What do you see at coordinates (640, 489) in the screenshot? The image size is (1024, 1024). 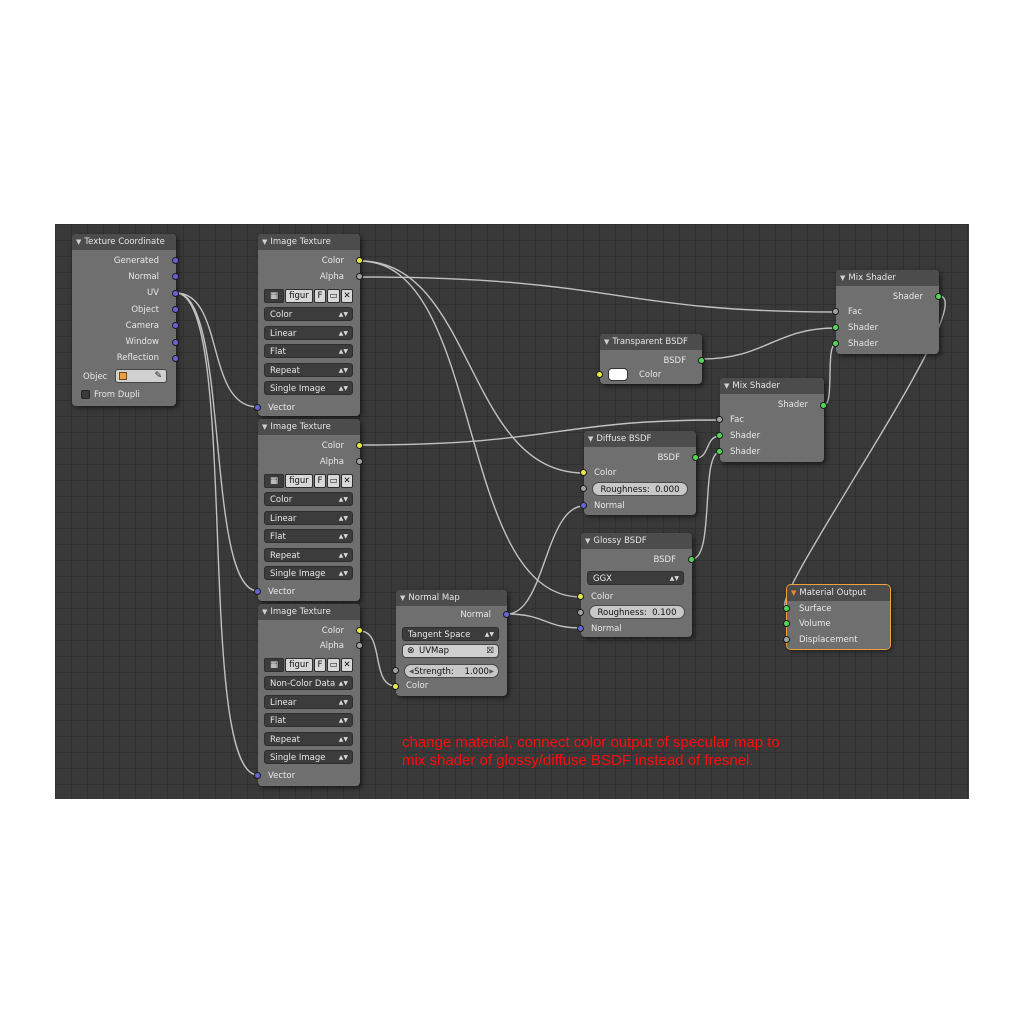 I see `roughness-slider: Roughness: 0.000` at bounding box center [640, 489].